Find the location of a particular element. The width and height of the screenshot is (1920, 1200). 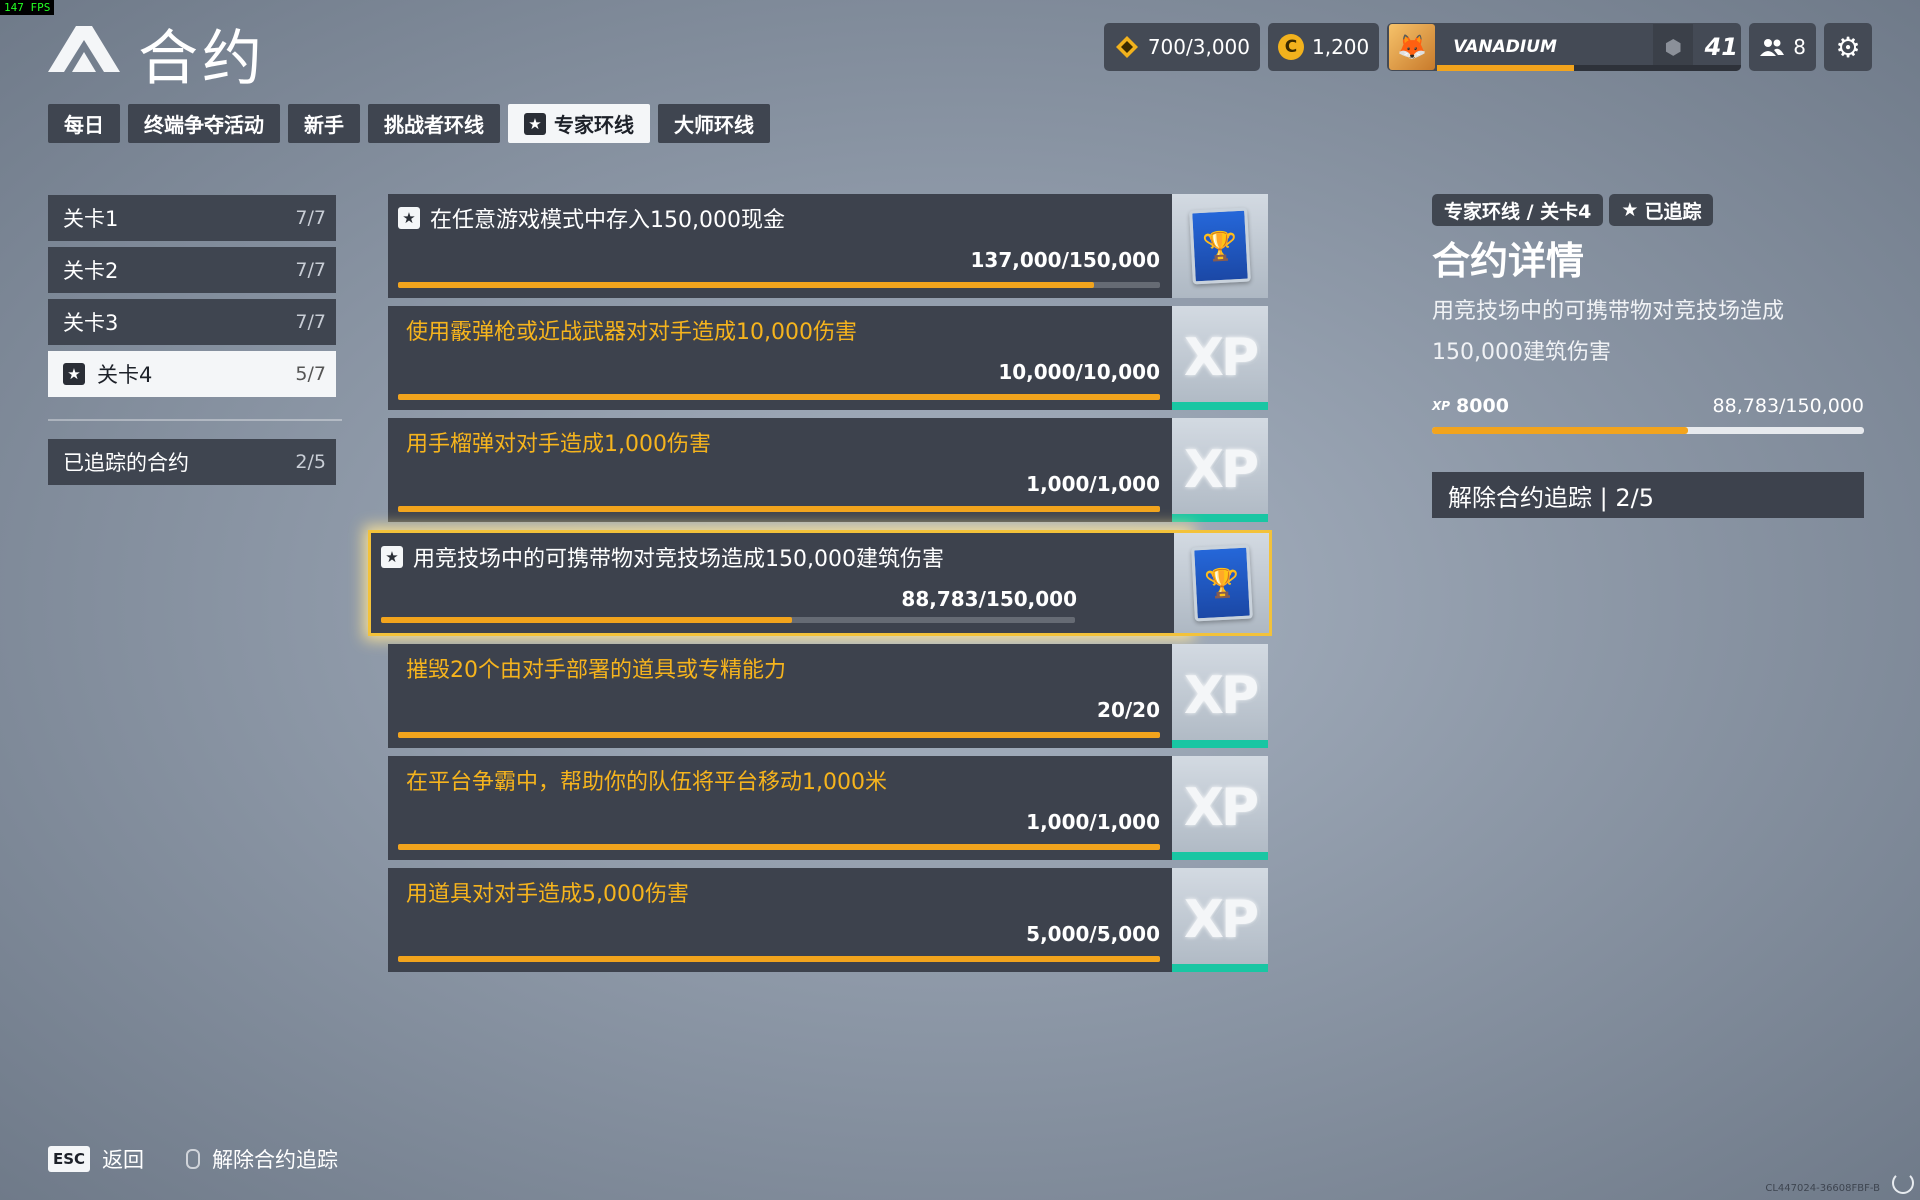

tab-label: 挑战者环线 is located at coordinates (434, 125).